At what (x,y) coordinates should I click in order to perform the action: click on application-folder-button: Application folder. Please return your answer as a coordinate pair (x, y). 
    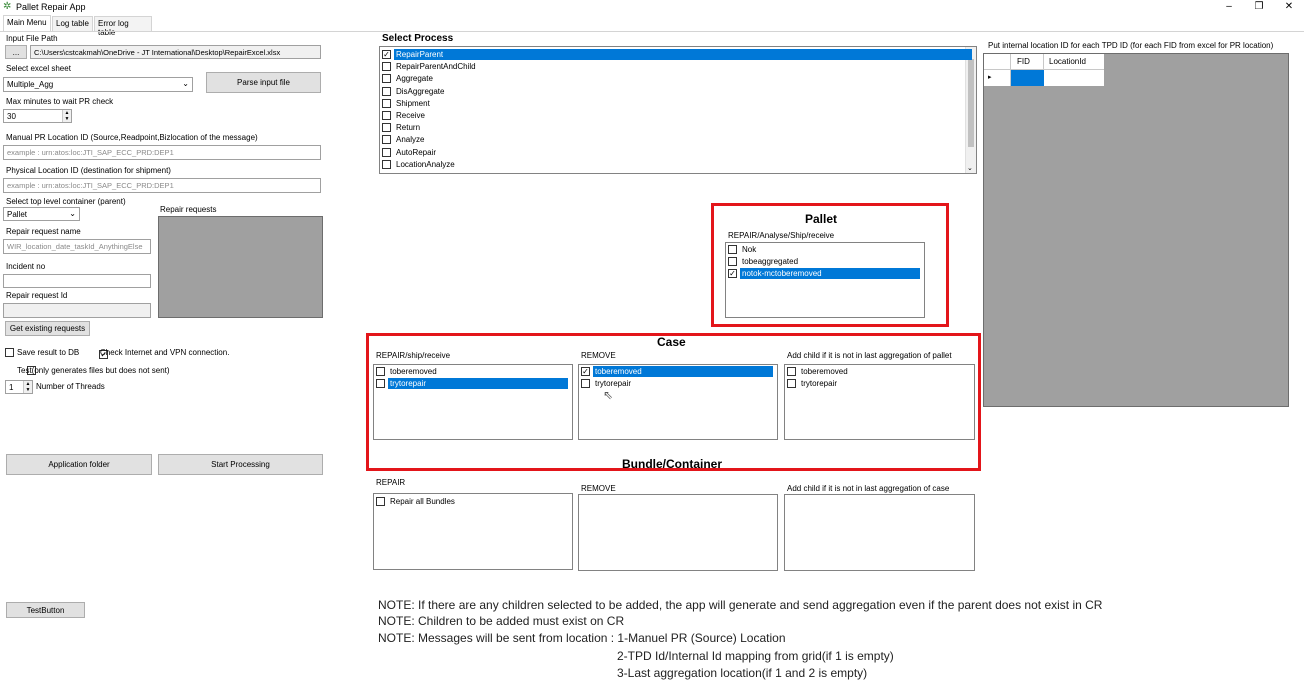
    Looking at the image, I should click on (79, 464).